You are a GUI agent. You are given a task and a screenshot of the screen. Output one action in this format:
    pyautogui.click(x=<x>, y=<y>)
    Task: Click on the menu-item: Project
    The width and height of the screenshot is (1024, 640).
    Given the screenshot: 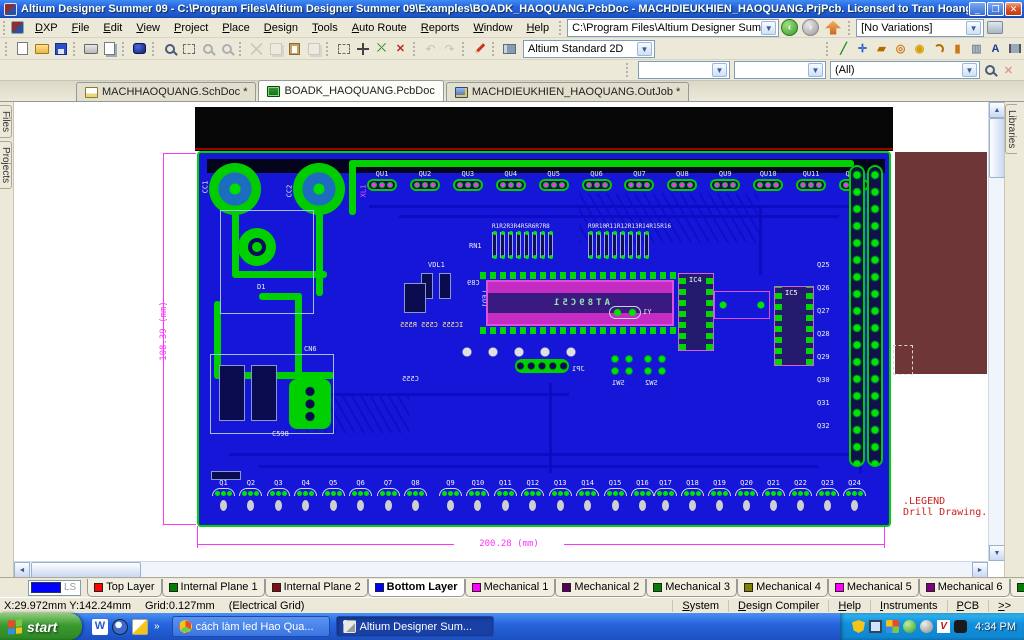 What is the action you would take?
    pyautogui.click(x=191, y=28)
    